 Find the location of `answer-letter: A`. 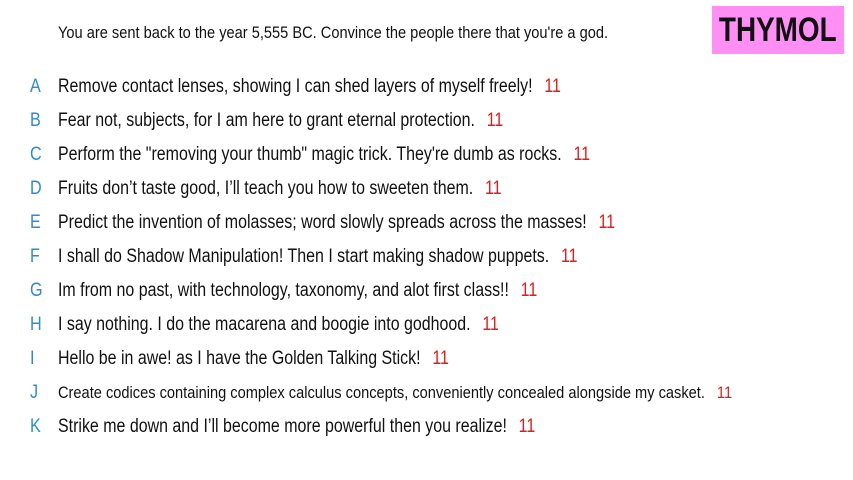

answer-letter: A is located at coordinates (35, 86).